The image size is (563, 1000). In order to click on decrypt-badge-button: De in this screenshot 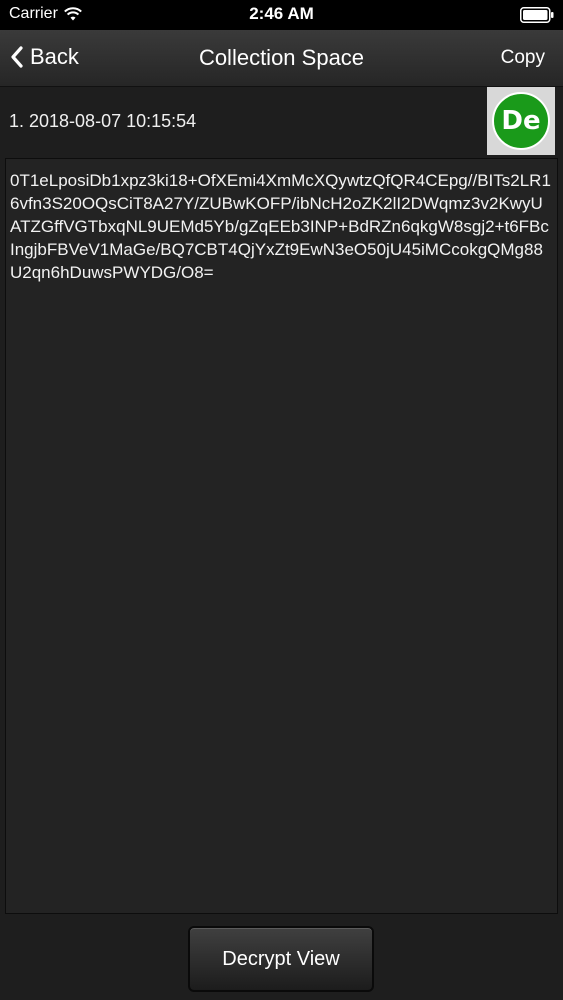, I will do `click(521, 121)`.